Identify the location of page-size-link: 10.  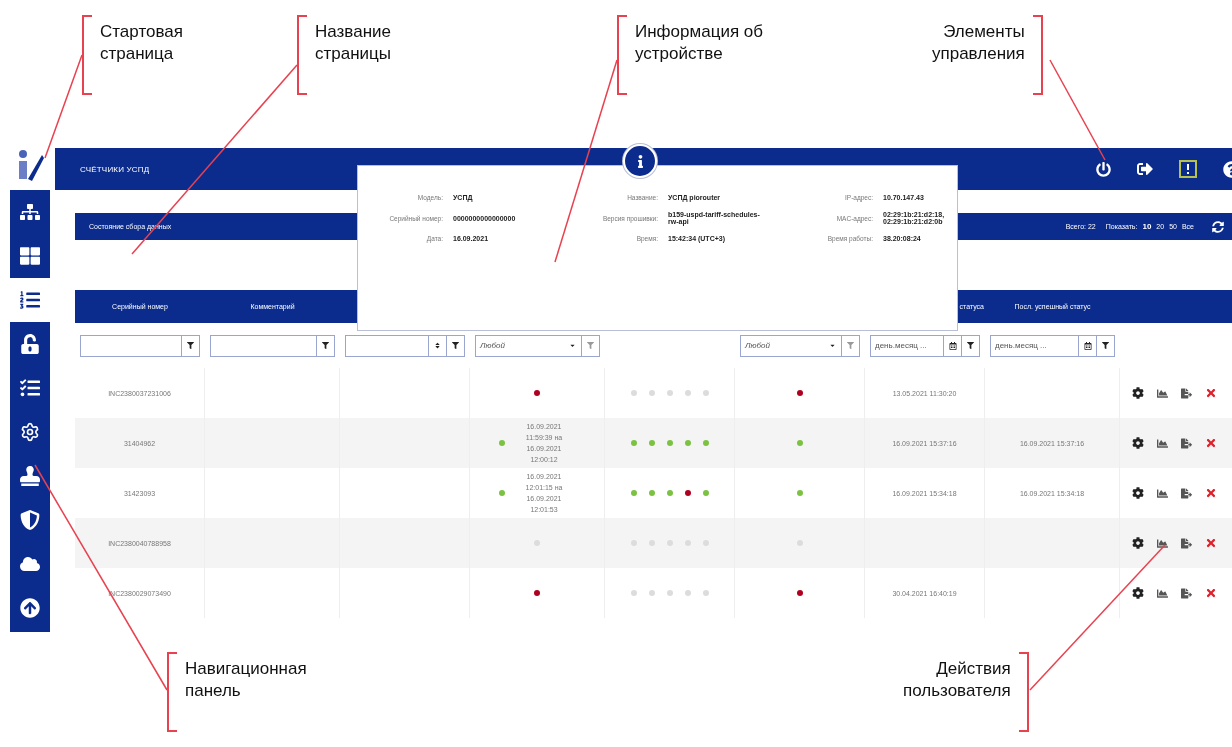
(1147, 226).